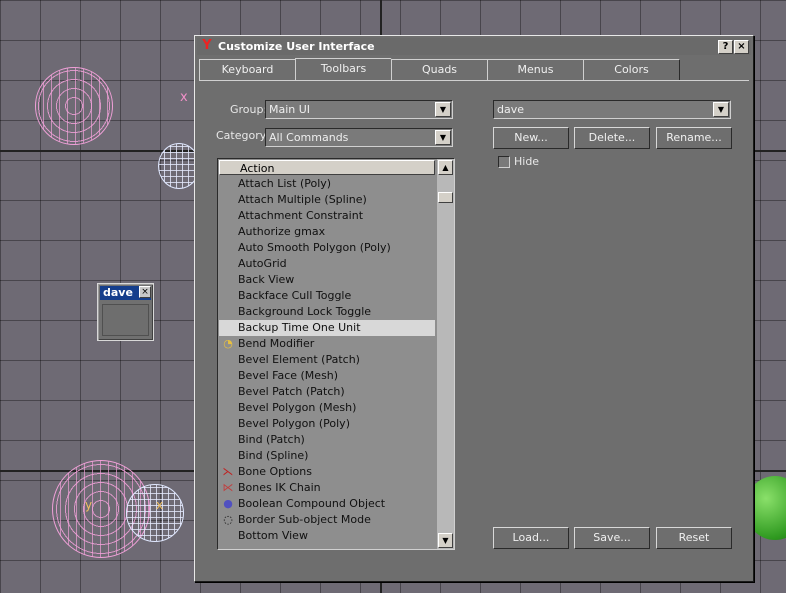  What do you see at coordinates (228, 471) in the screenshot?
I see `bone-icon: ⋋` at bounding box center [228, 471].